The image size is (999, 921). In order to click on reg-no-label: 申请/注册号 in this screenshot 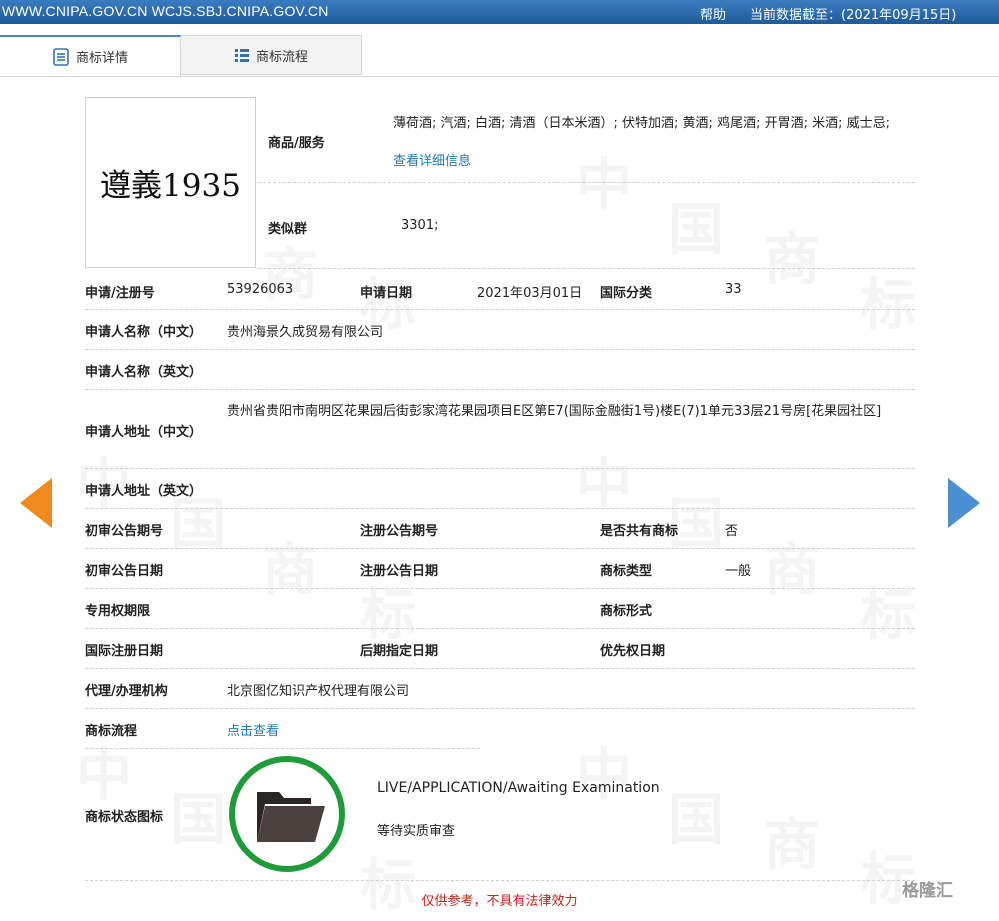, I will do `click(120, 293)`.